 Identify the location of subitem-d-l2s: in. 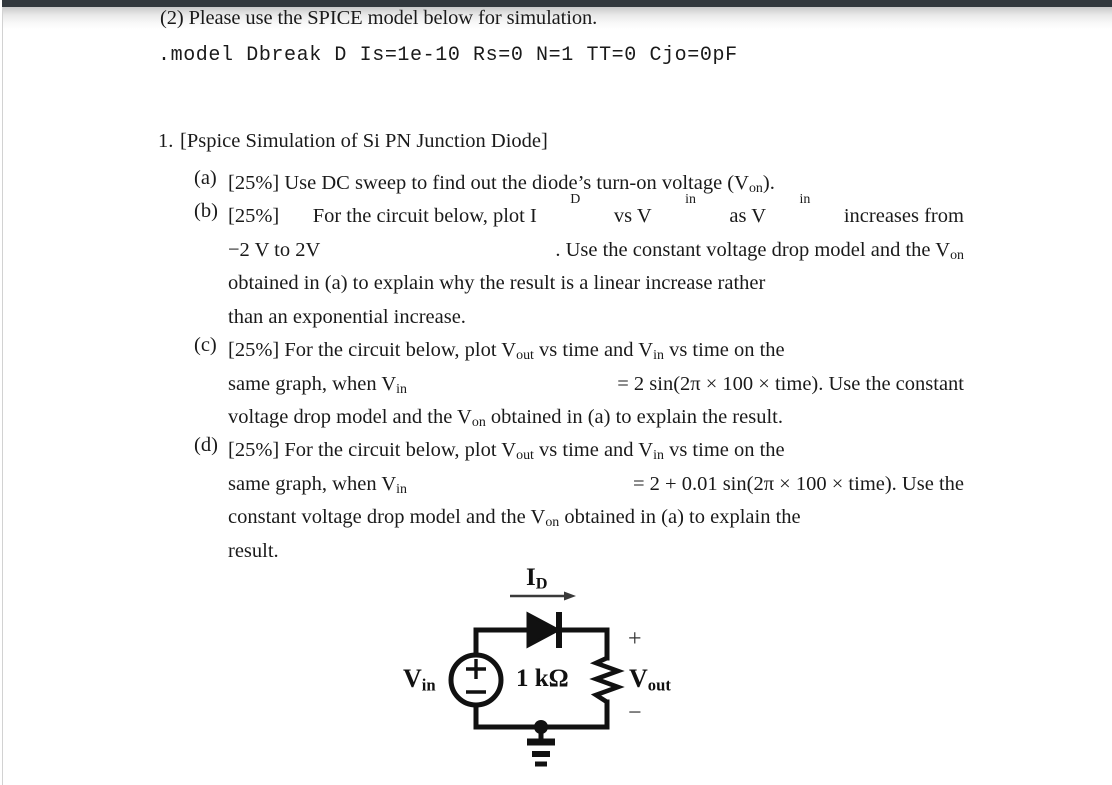
(401, 489).